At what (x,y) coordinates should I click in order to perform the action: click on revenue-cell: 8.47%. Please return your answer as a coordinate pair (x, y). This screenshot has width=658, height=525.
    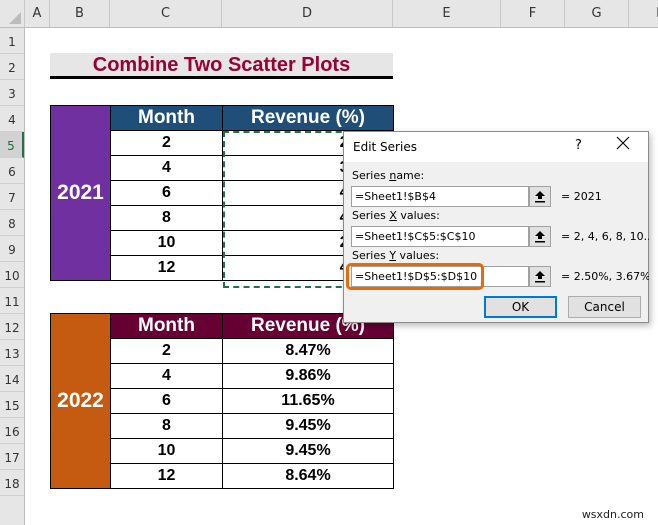
    Looking at the image, I should click on (308, 351).